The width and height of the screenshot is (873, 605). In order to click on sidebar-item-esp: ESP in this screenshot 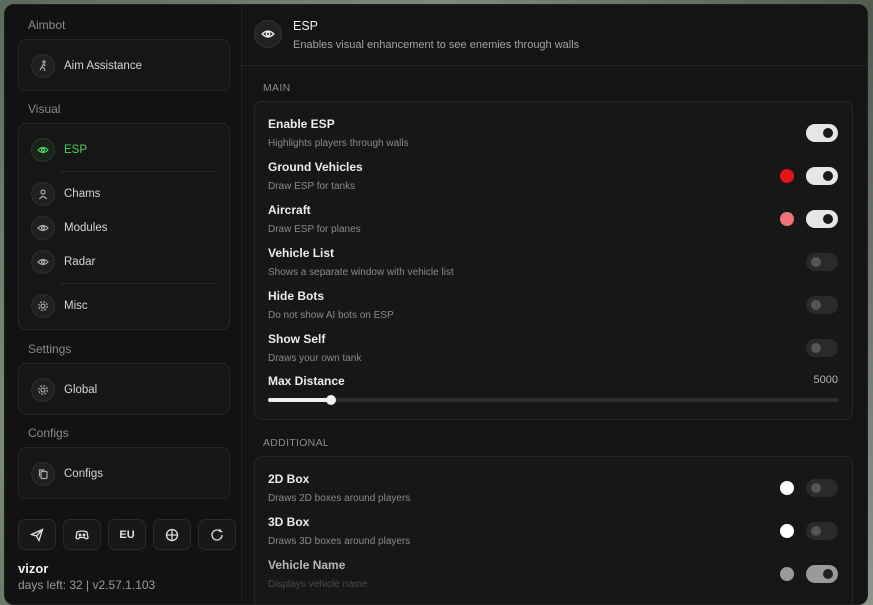, I will do `click(59, 150)`.